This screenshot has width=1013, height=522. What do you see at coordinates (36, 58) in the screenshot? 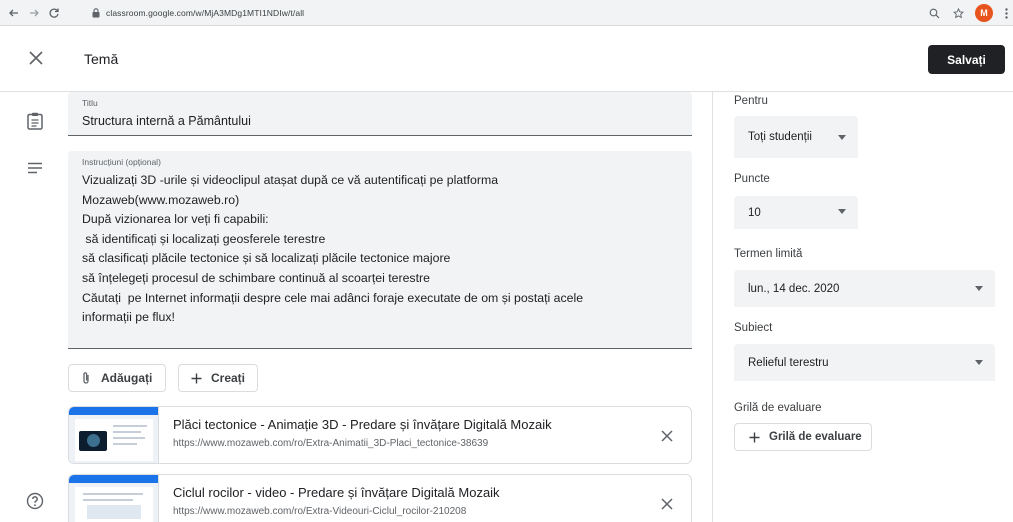
I see `close-icon` at bounding box center [36, 58].